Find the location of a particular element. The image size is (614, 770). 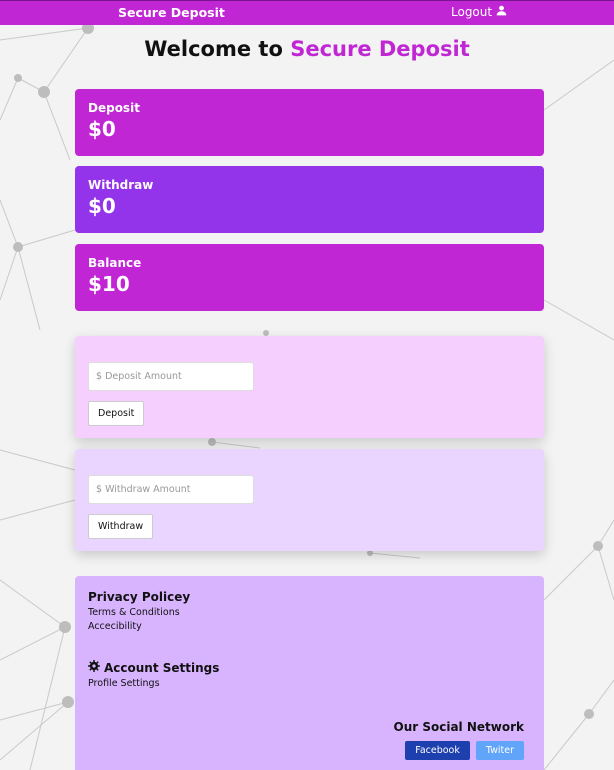

accessibility-link: Accecibility is located at coordinates (309, 626).